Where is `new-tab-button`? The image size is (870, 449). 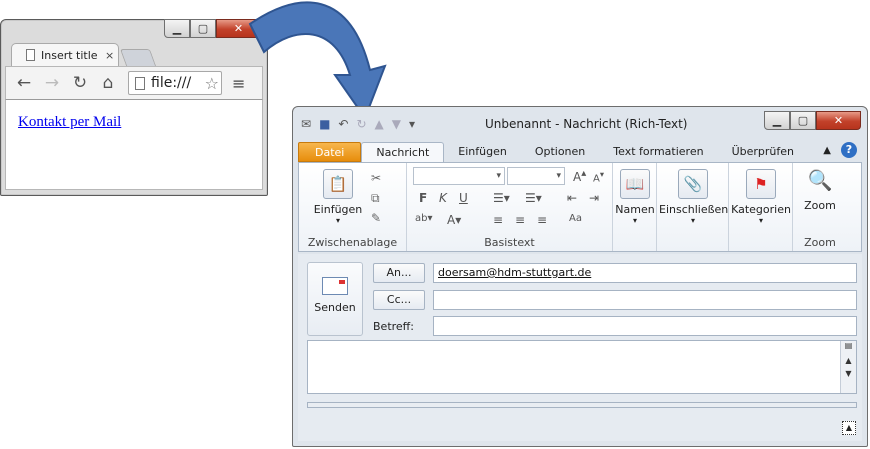 new-tab-button is located at coordinates (138, 57).